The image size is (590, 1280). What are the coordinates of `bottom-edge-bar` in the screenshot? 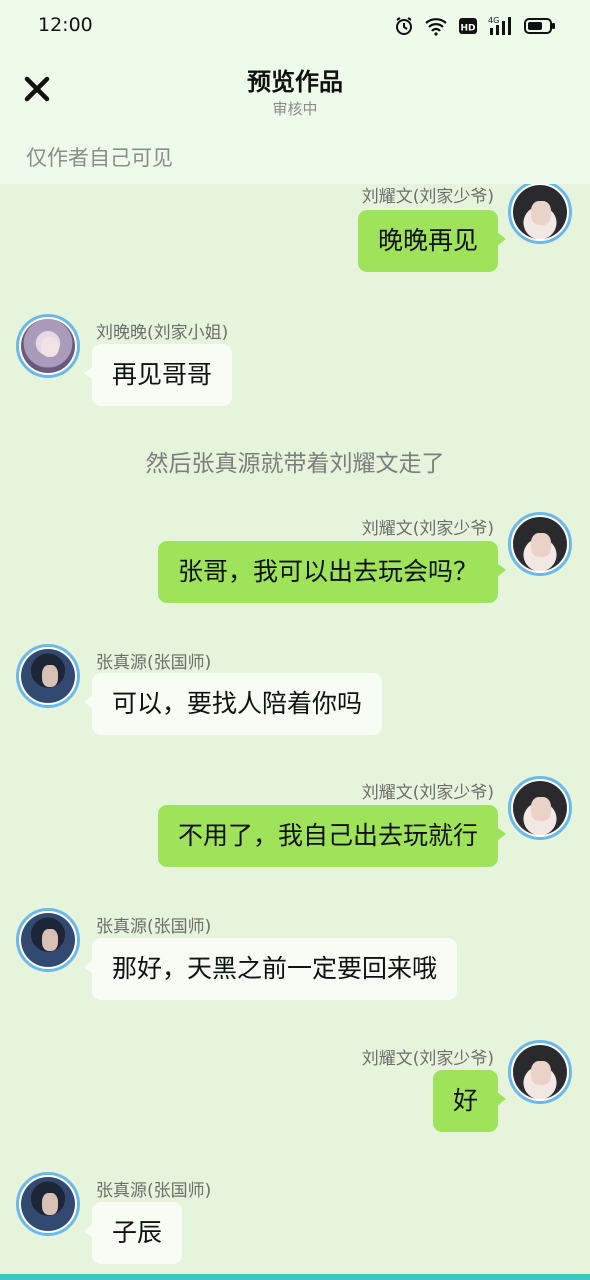 It's located at (295, 1277).